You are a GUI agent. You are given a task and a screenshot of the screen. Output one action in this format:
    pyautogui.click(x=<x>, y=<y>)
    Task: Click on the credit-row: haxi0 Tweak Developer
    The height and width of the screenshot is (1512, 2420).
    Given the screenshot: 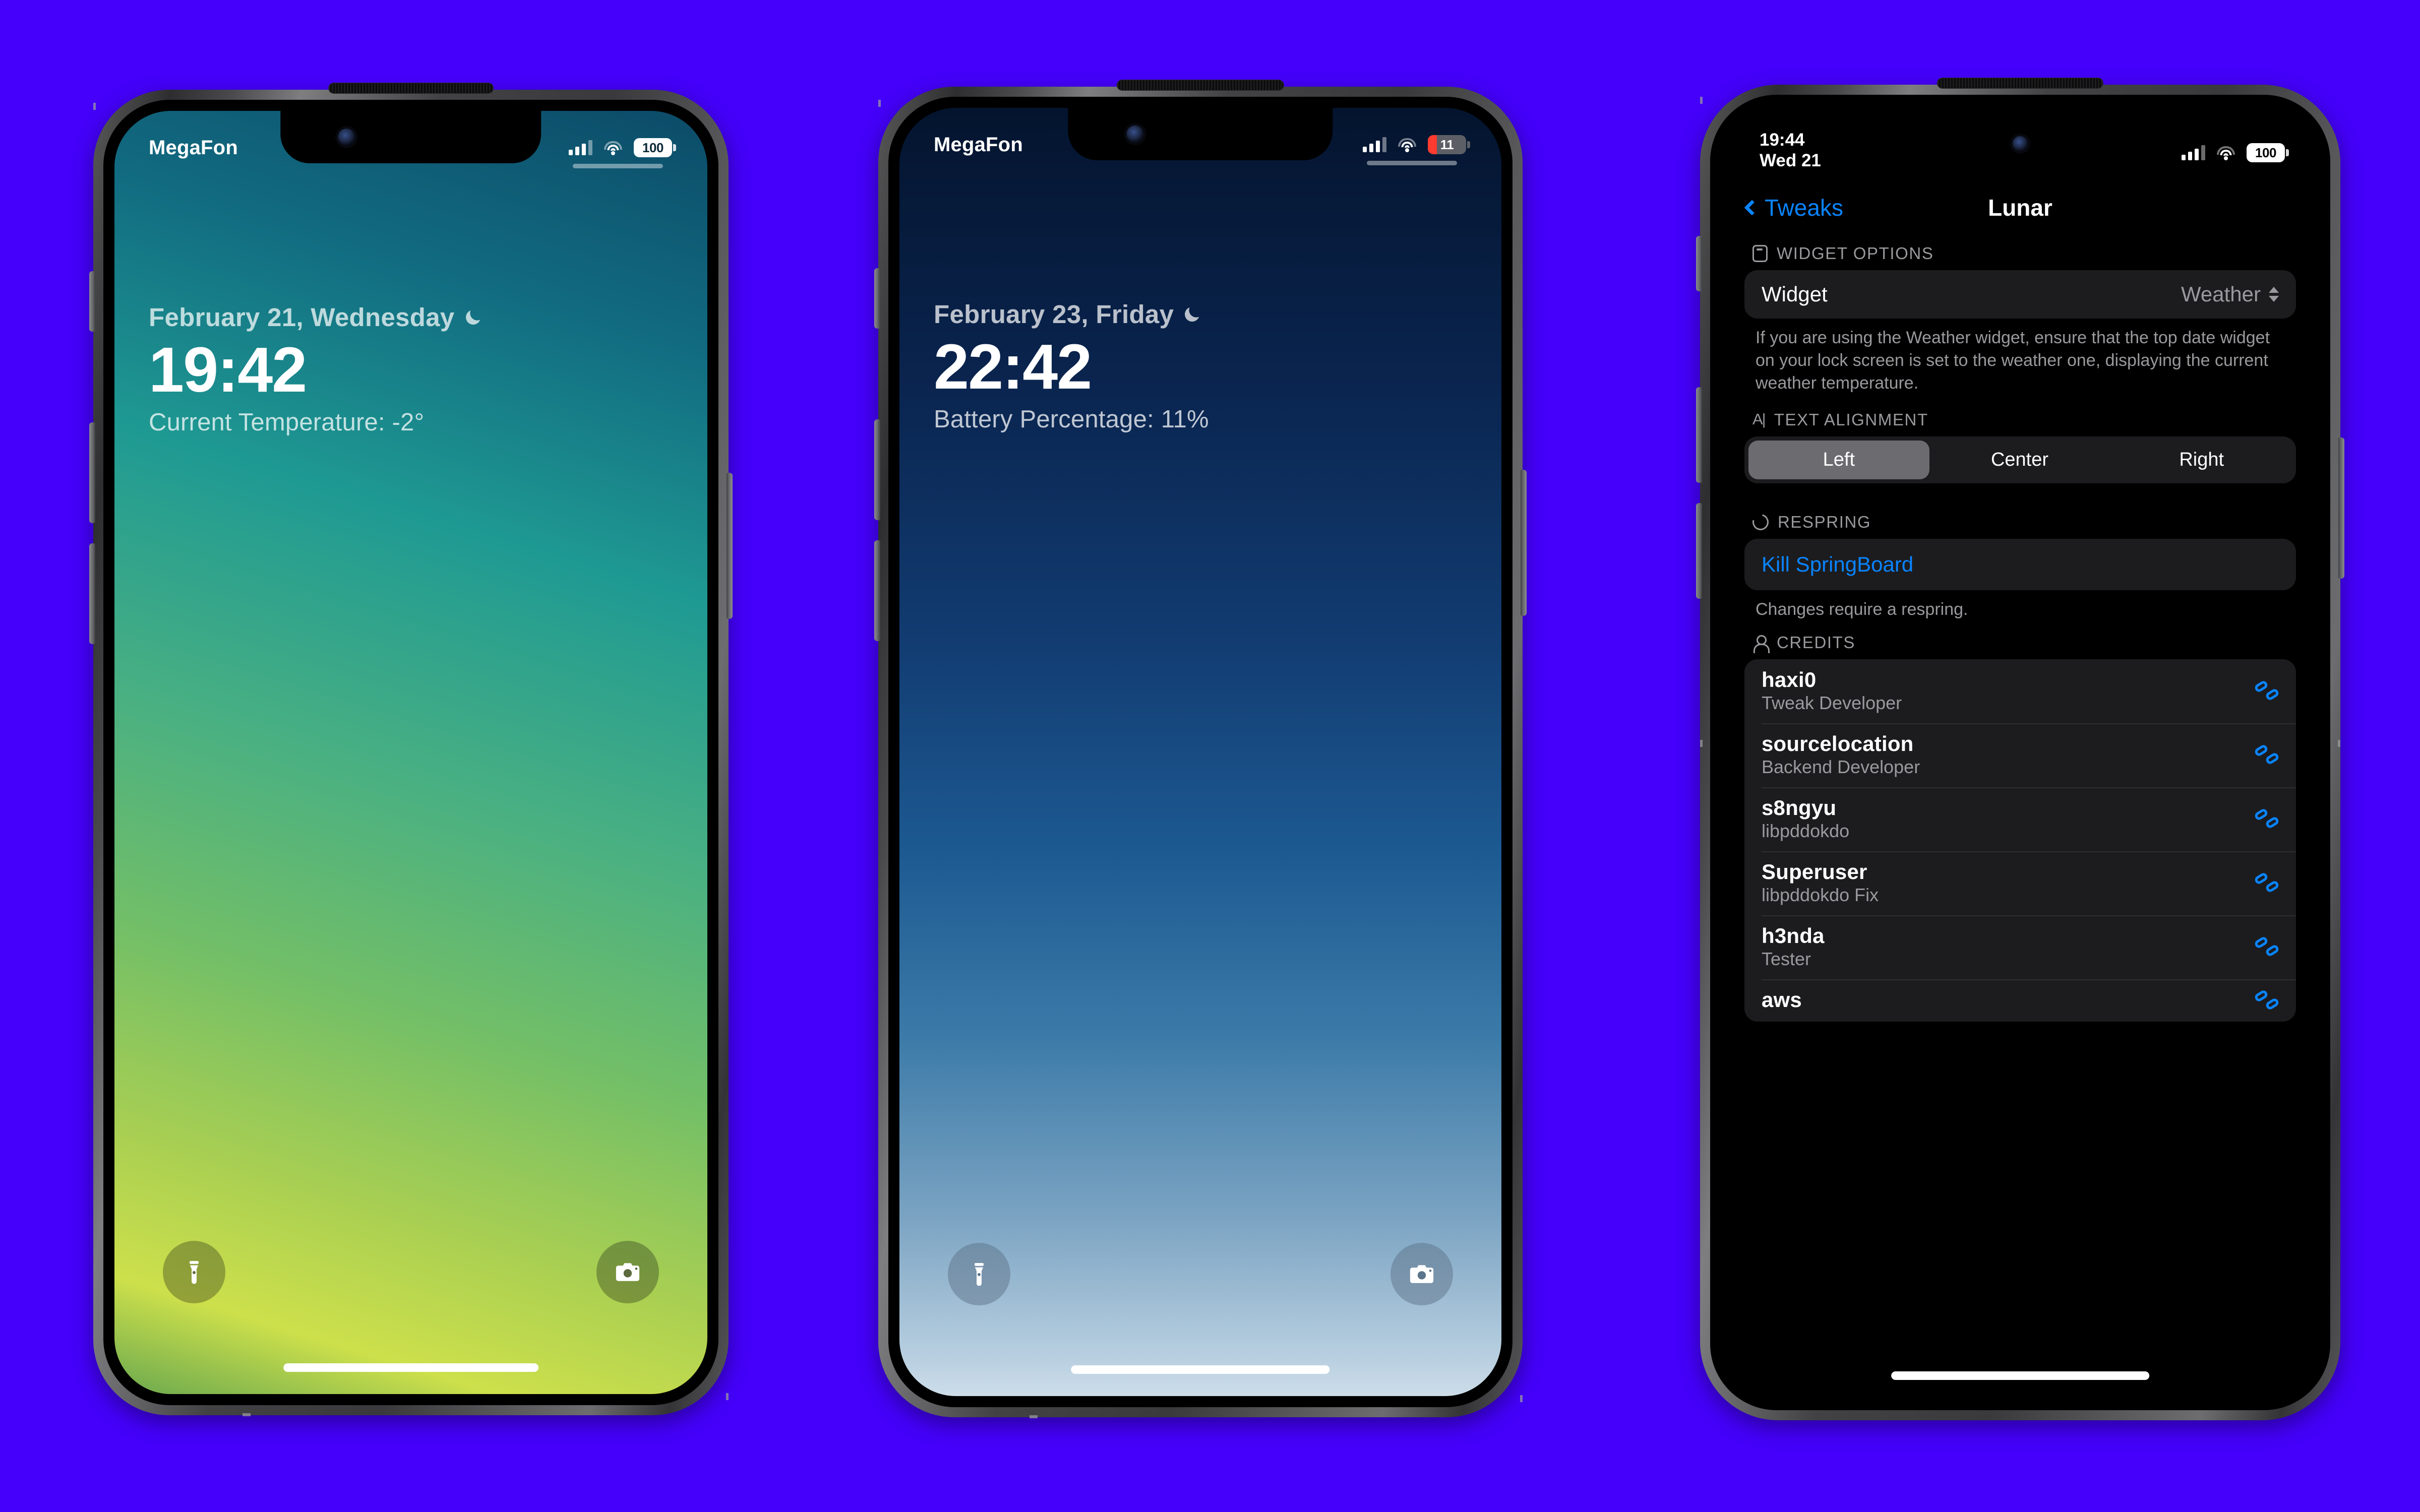 What is the action you would take?
    pyautogui.click(x=2020, y=691)
    